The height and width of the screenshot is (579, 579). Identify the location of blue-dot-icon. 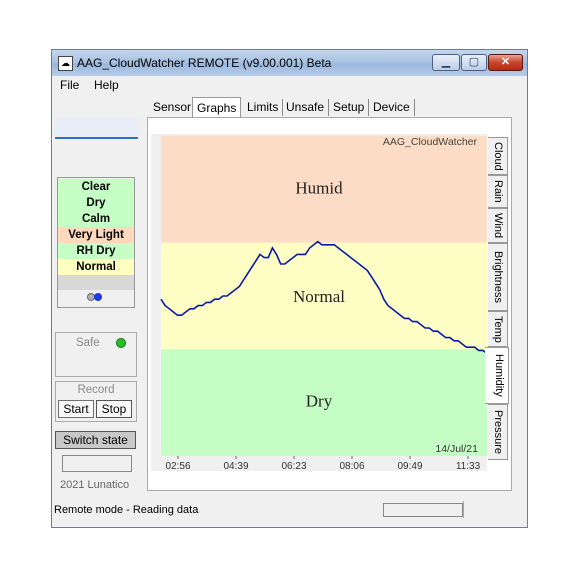
(98, 297).